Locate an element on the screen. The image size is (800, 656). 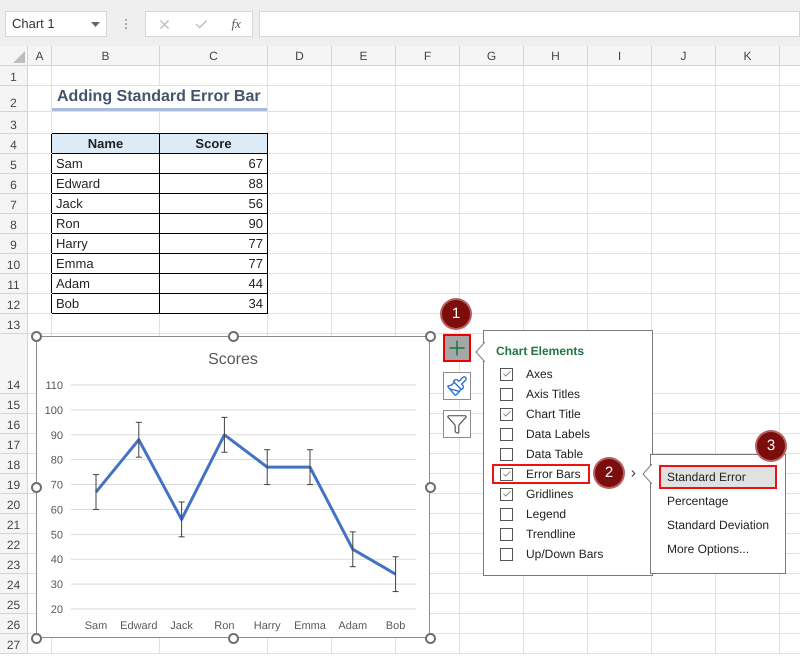
row-header: 23 is located at coordinates (14, 563).